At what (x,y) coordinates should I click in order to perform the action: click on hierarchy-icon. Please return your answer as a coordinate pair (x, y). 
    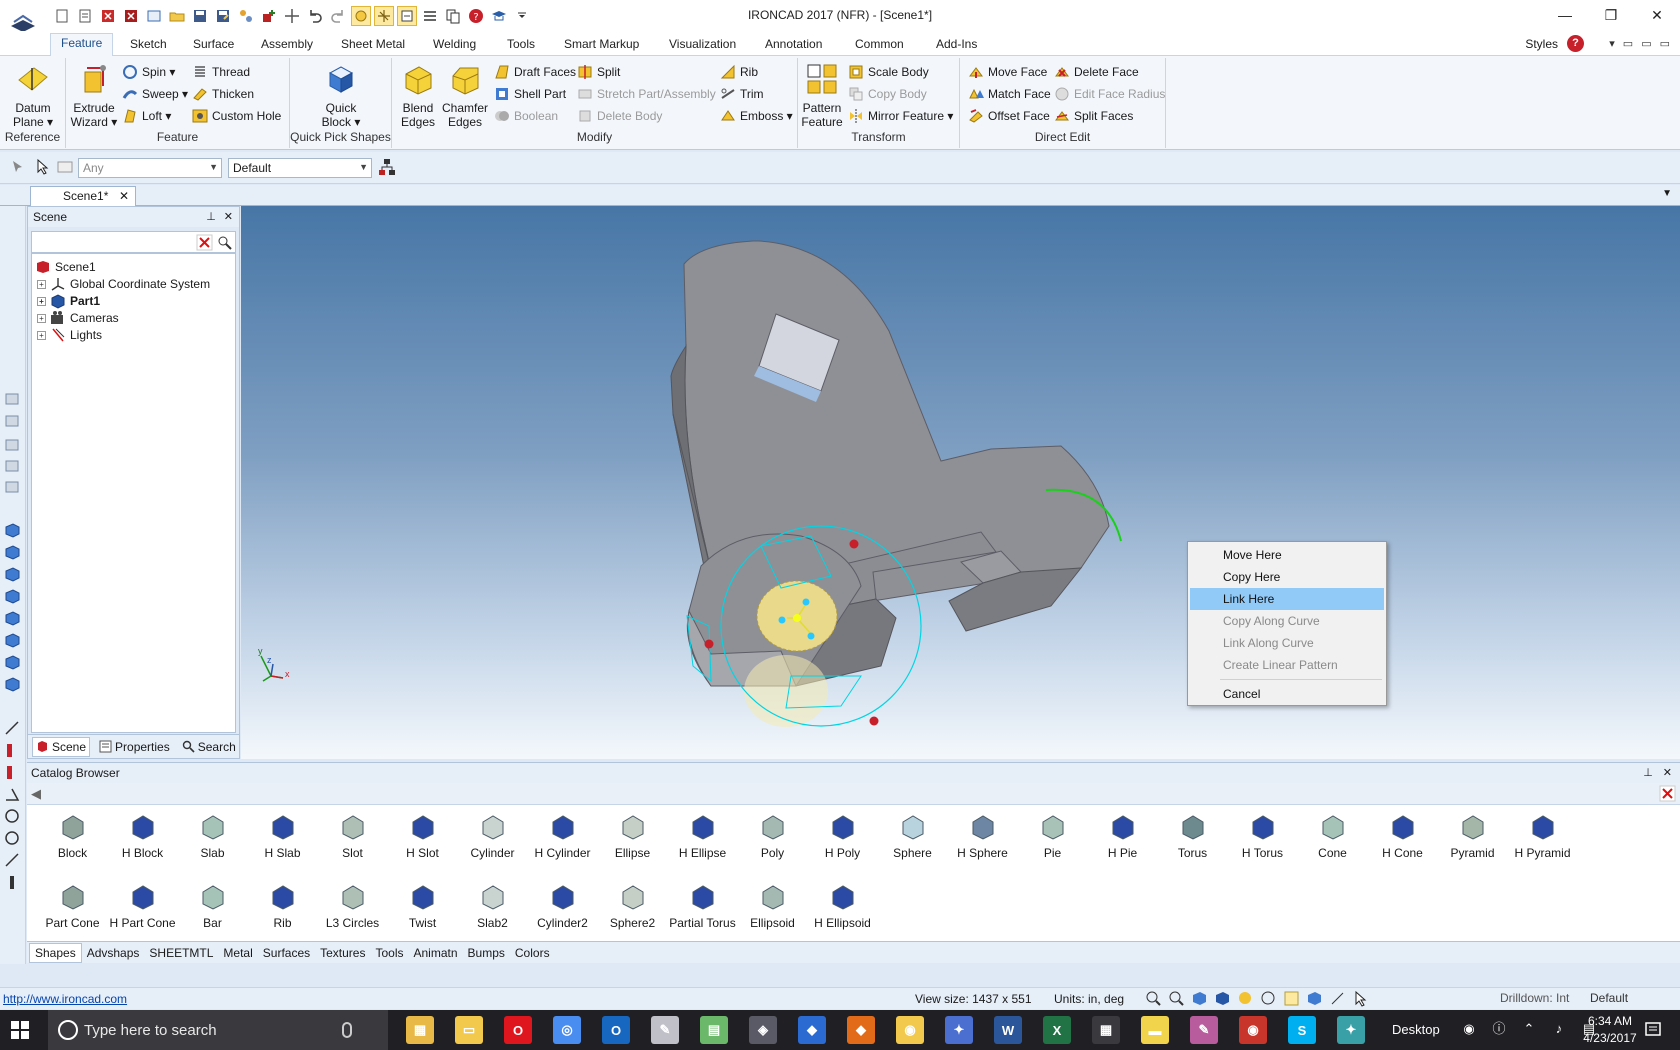
    Looking at the image, I should click on (387, 167).